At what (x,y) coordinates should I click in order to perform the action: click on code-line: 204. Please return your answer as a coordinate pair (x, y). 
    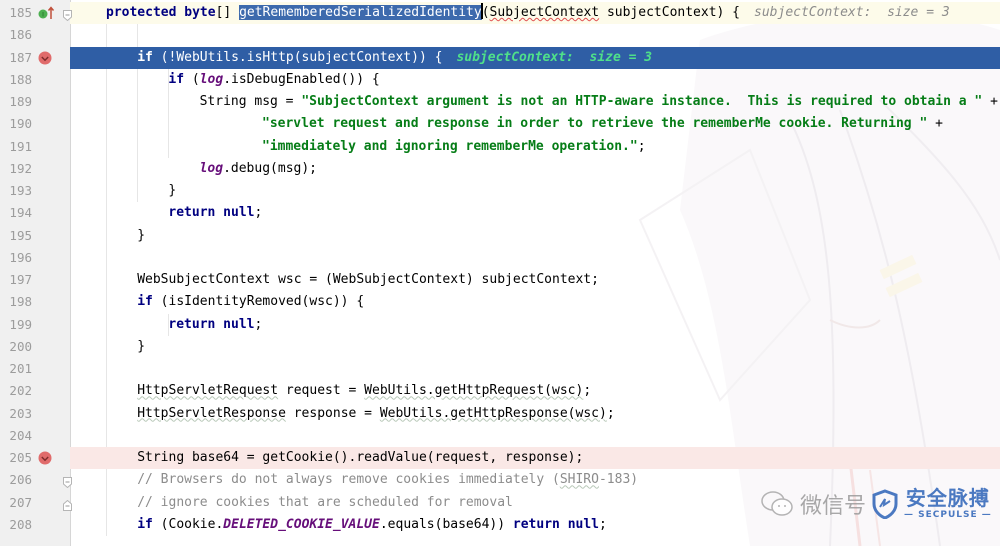
    Looking at the image, I should click on (500, 436).